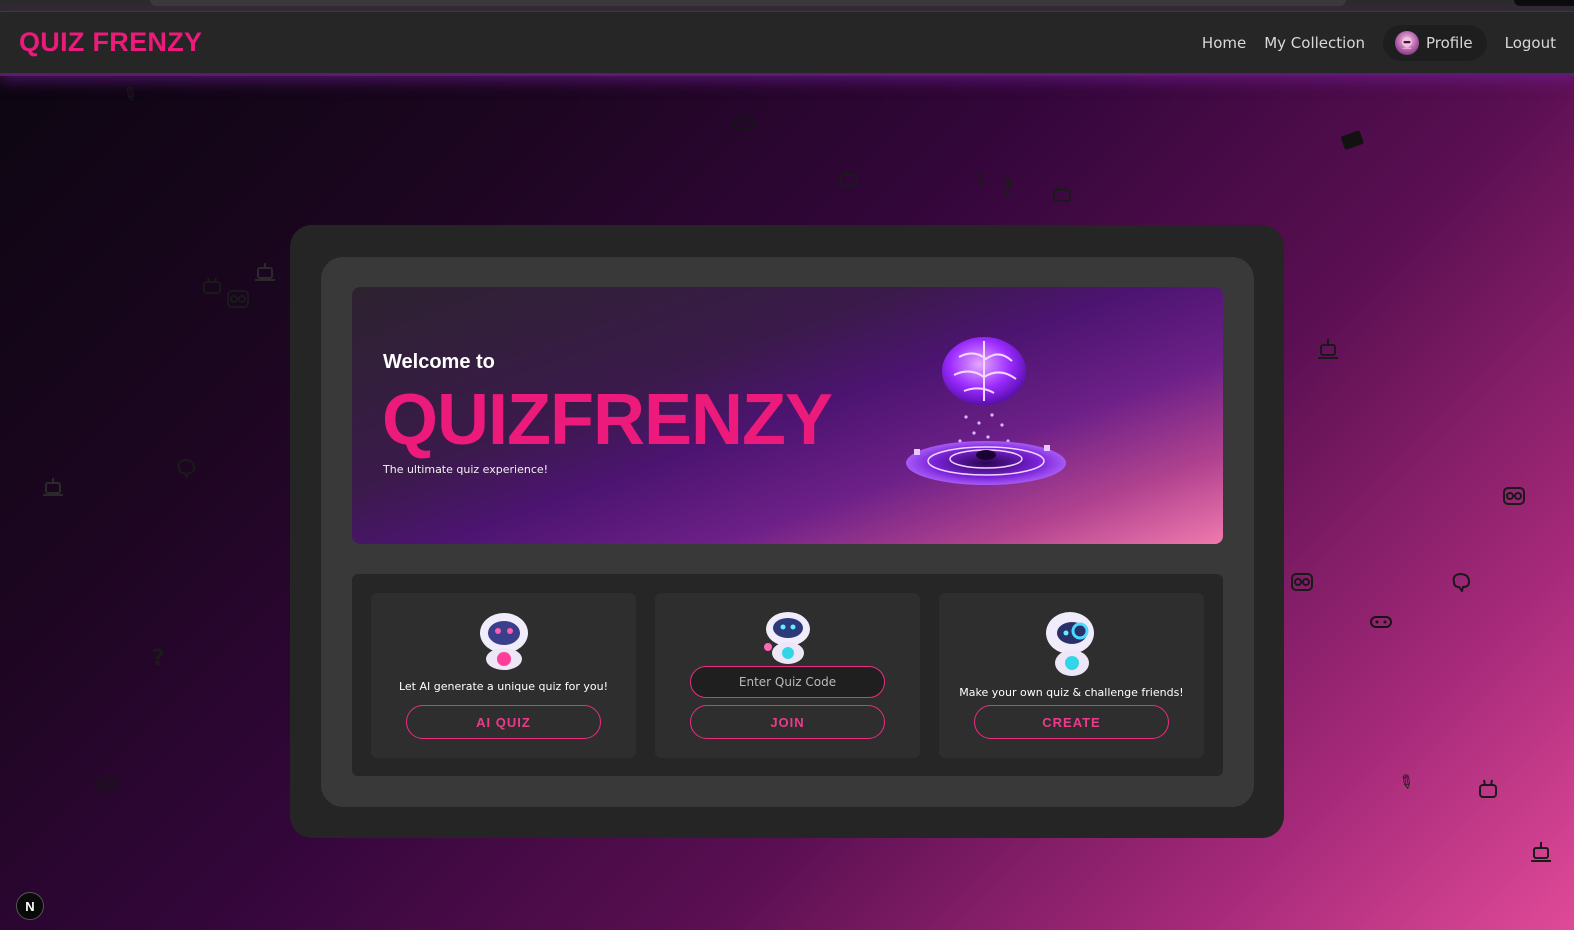 The height and width of the screenshot is (930, 1574). I want to click on brain-hologram-icon, so click(986, 411).